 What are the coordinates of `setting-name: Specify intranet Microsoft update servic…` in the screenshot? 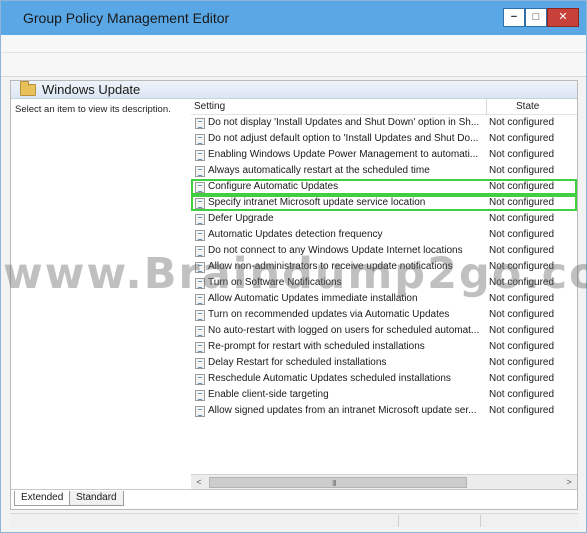 It's located at (317, 202).